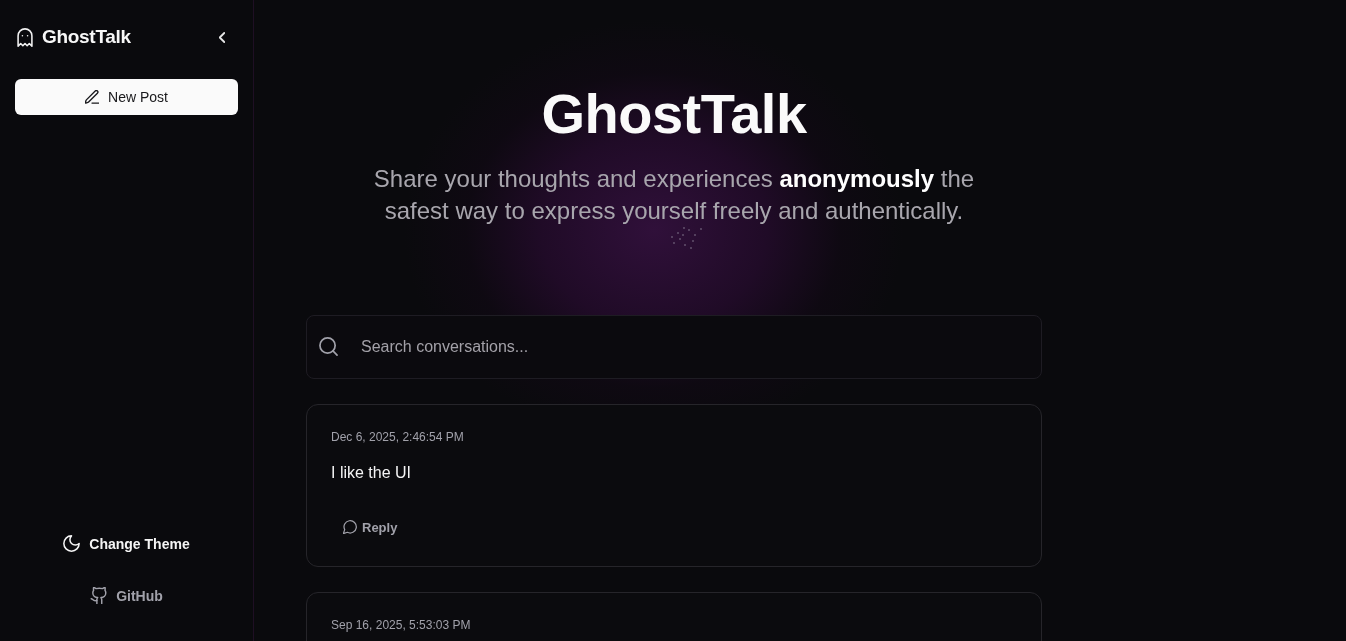 This screenshot has height=641, width=1346. I want to click on github-link: GitHub, so click(126, 595).